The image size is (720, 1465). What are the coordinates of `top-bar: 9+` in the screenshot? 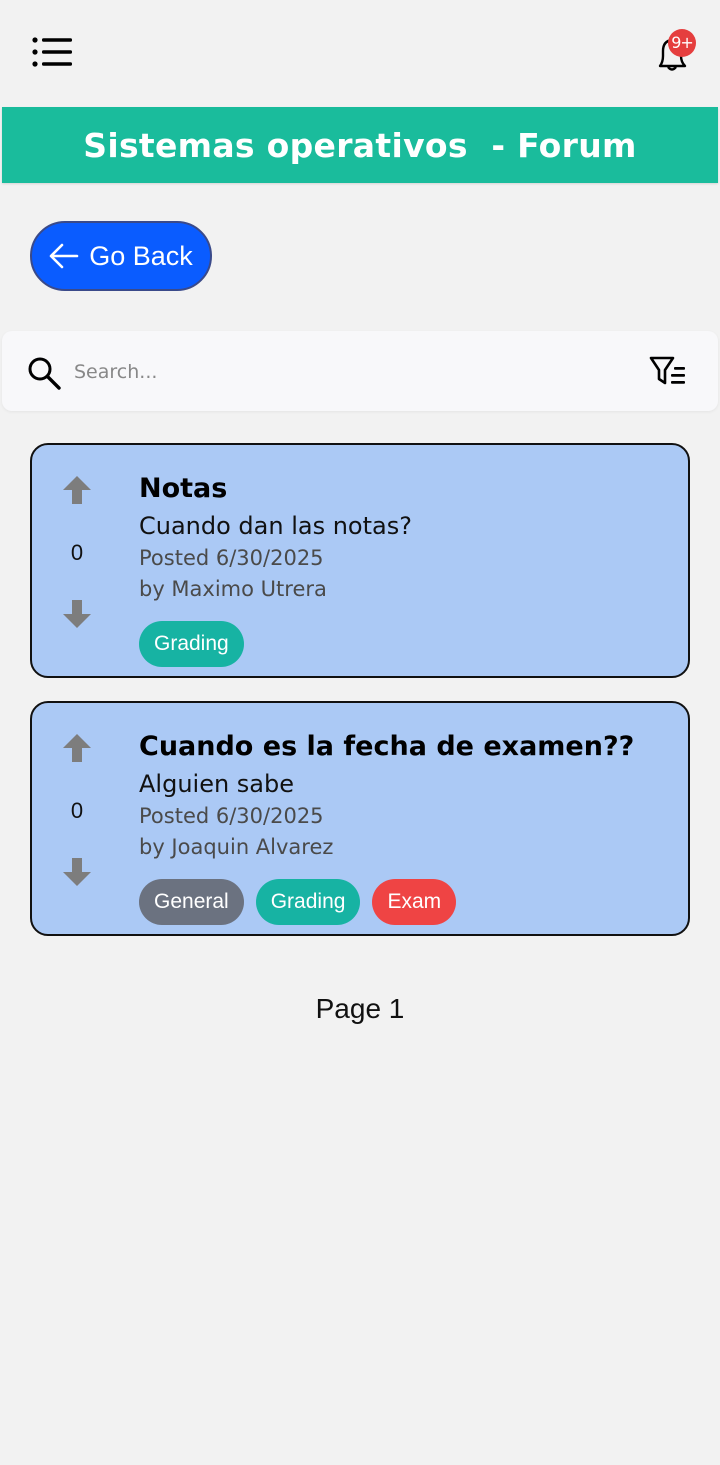 It's located at (360, 53).